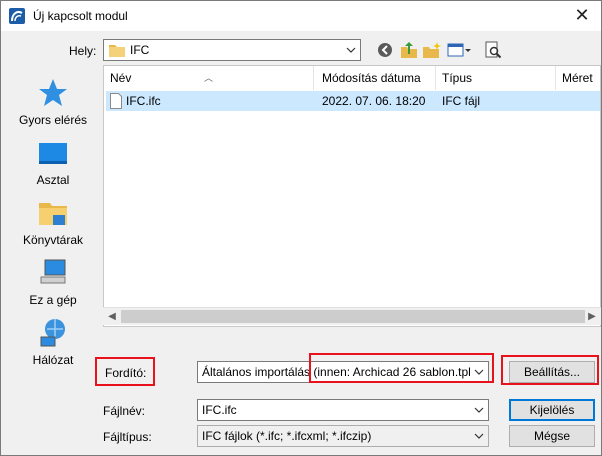  What do you see at coordinates (461, 101) in the screenshot?
I see `file-type: IFC fájl` at bounding box center [461, 101].